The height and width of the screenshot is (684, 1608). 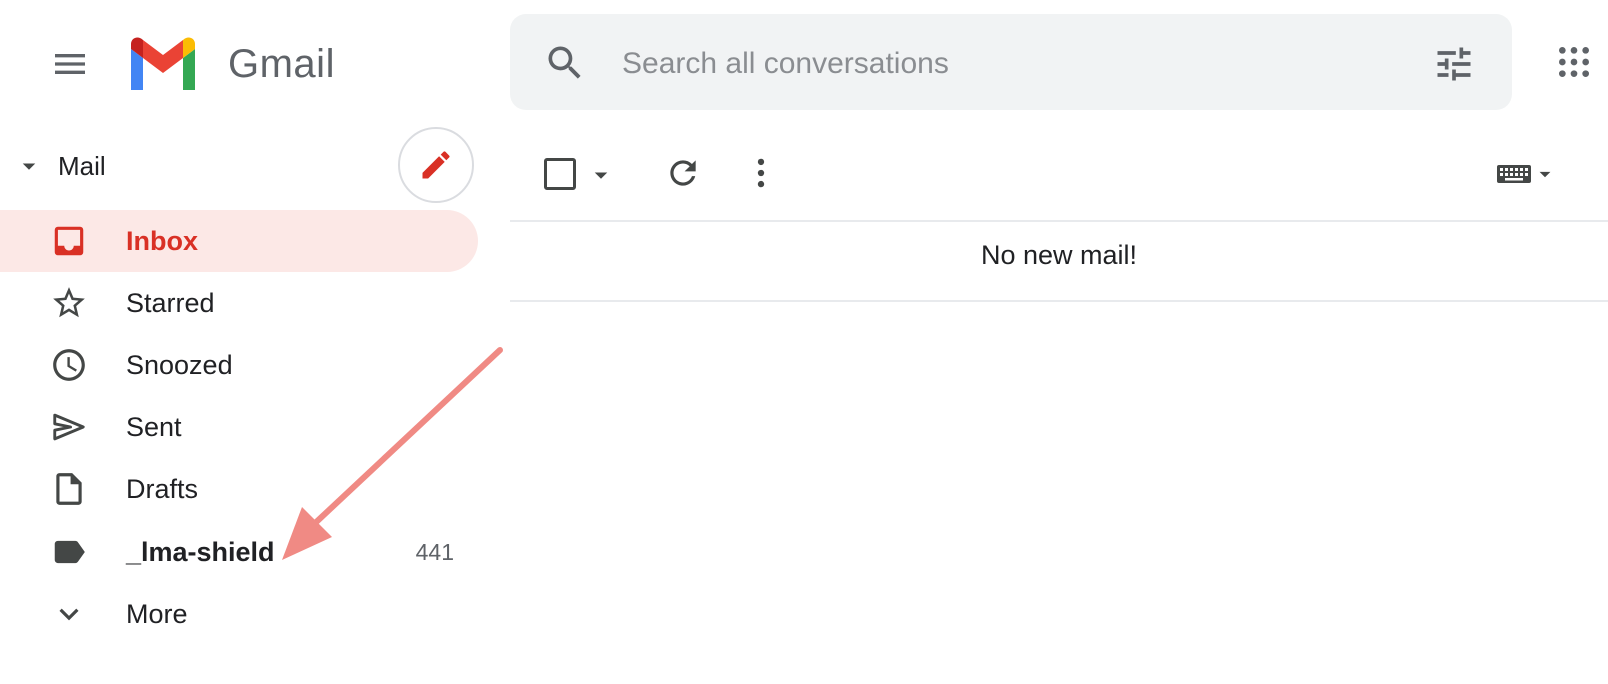 I want to click on compose-button, so click(x=436, y=165).